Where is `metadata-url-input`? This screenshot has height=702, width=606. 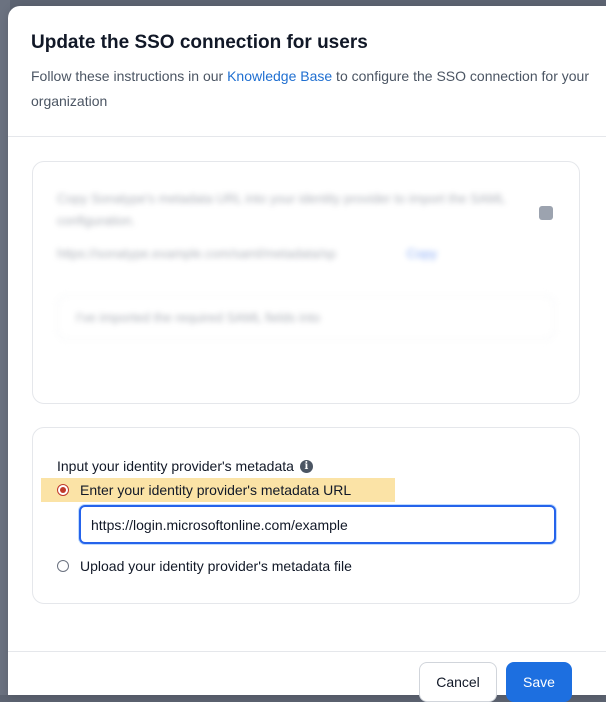 metadata-url-input is located at coordinates (317, 524).